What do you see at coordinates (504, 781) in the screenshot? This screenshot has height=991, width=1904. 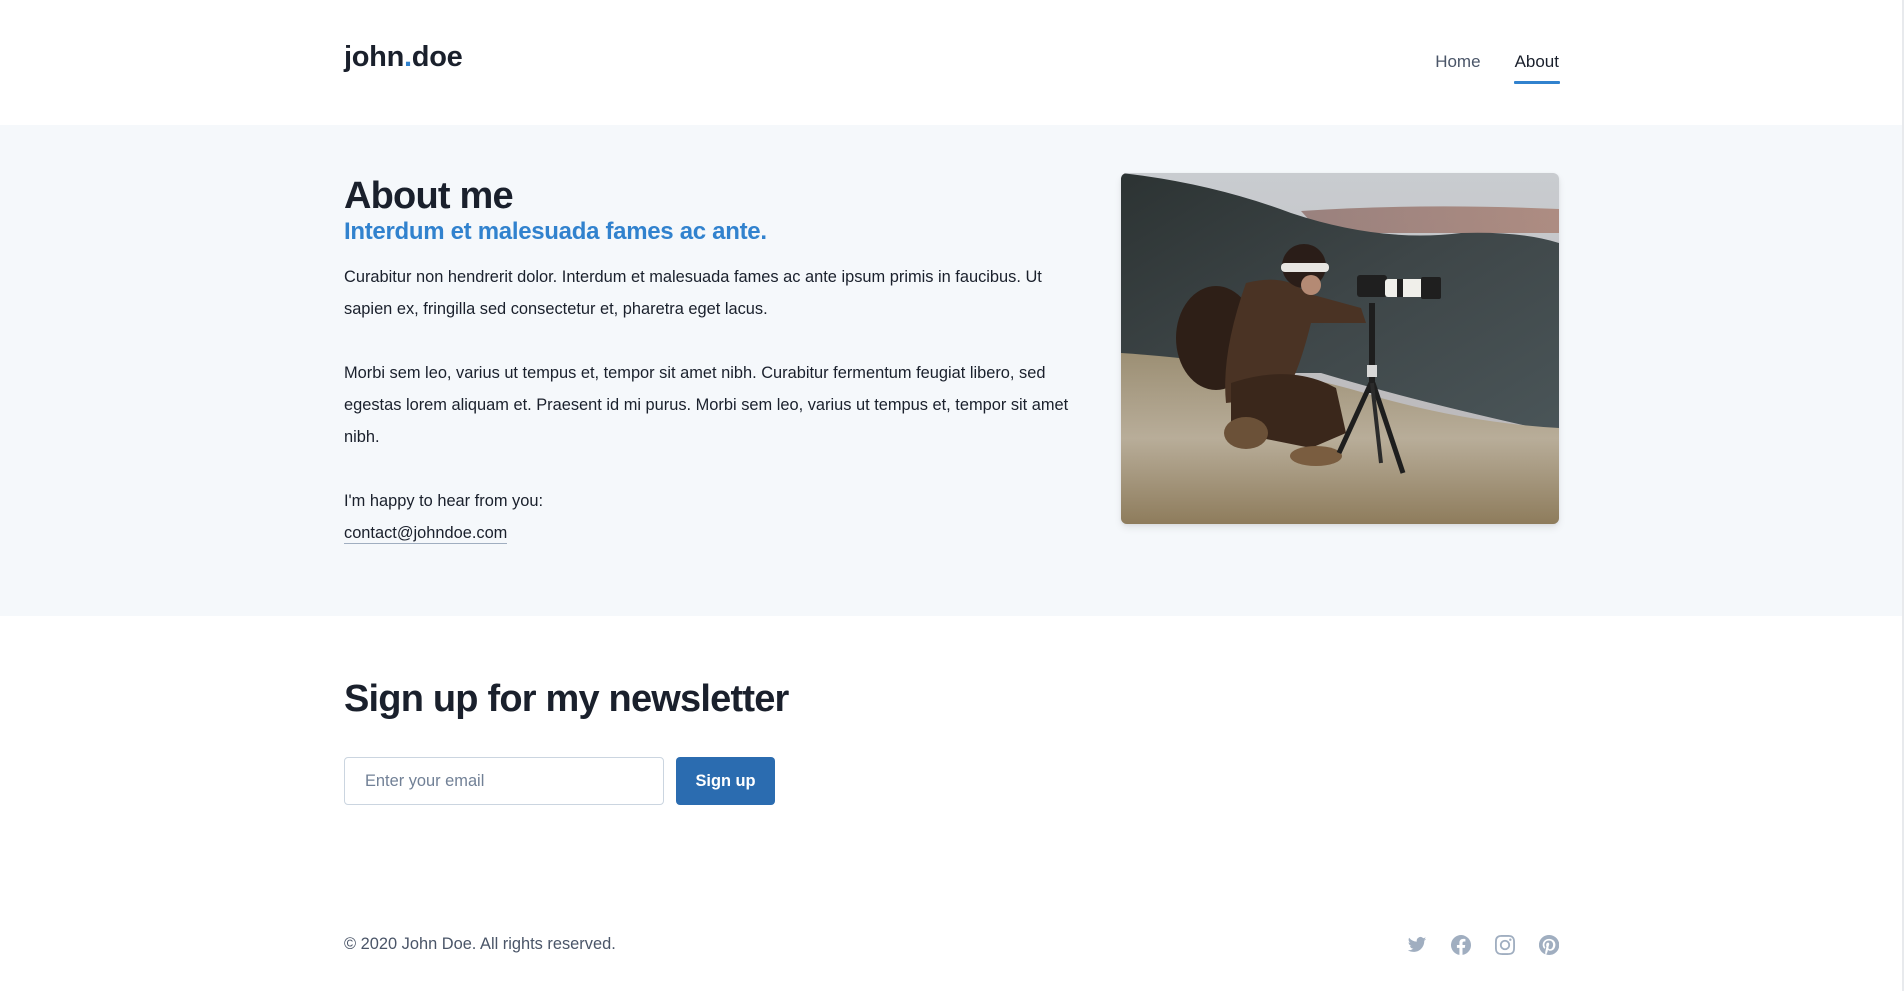 I see `email-input` at bounding box center [504, 781].